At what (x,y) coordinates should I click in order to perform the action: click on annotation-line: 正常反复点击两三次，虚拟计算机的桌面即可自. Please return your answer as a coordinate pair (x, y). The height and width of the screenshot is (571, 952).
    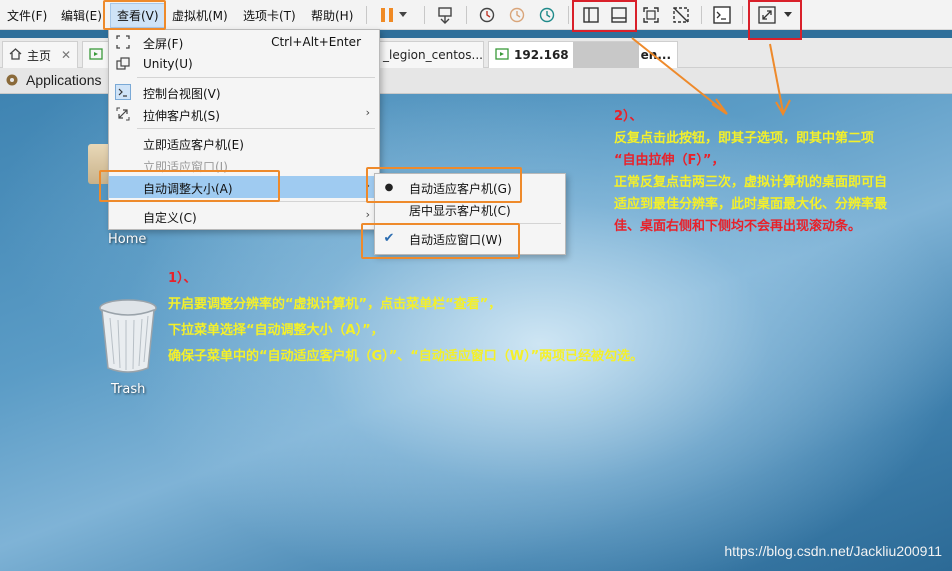
    Looking at the image, I should click on (751, 182).